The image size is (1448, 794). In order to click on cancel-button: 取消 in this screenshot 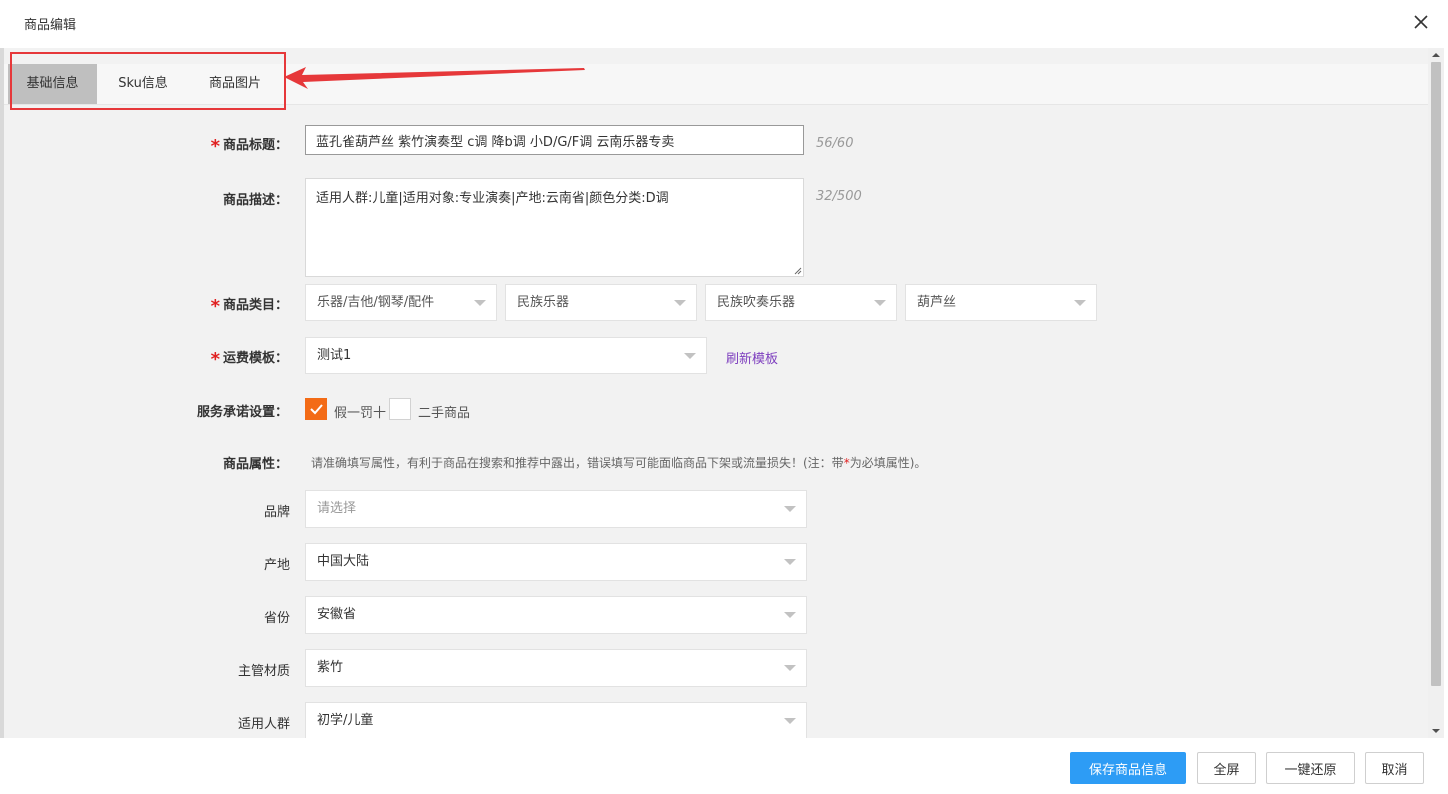, I will do `click(1394, 768)`.